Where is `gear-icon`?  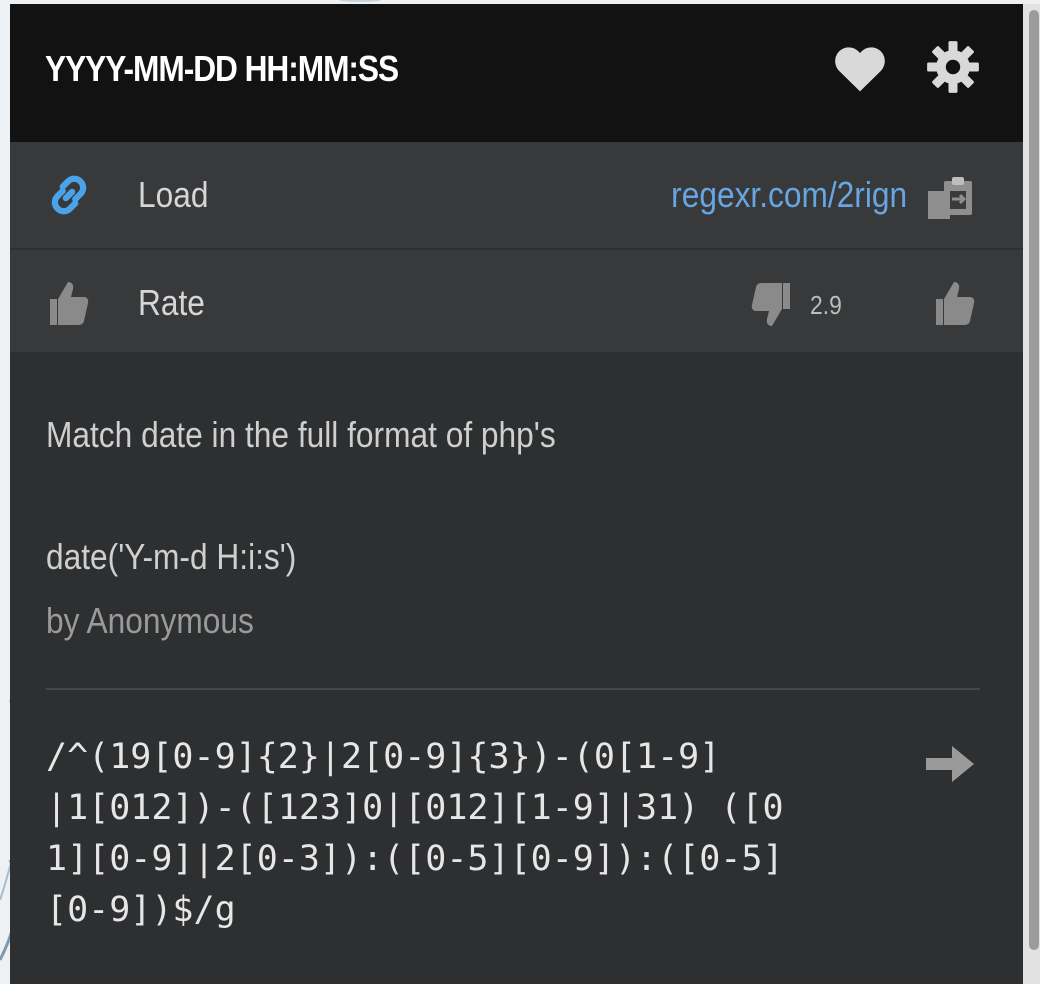 gear-icon is located at coordinates (953, 69).